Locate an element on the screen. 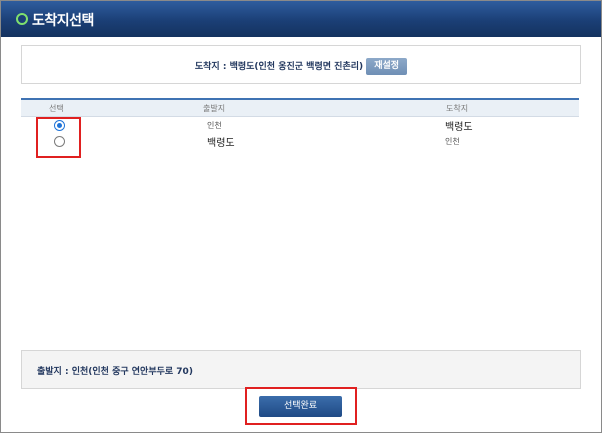  row-from: 백령도 is located at coordinates (221, 143).